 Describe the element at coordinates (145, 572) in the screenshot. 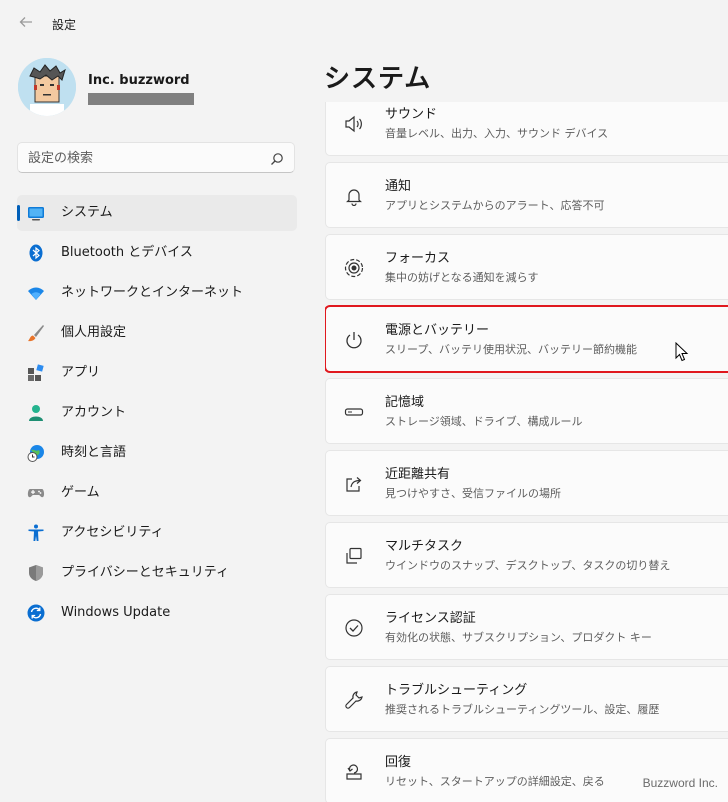

I see `sidebar-item-label: プライバシーとセキュリティ` at that location.